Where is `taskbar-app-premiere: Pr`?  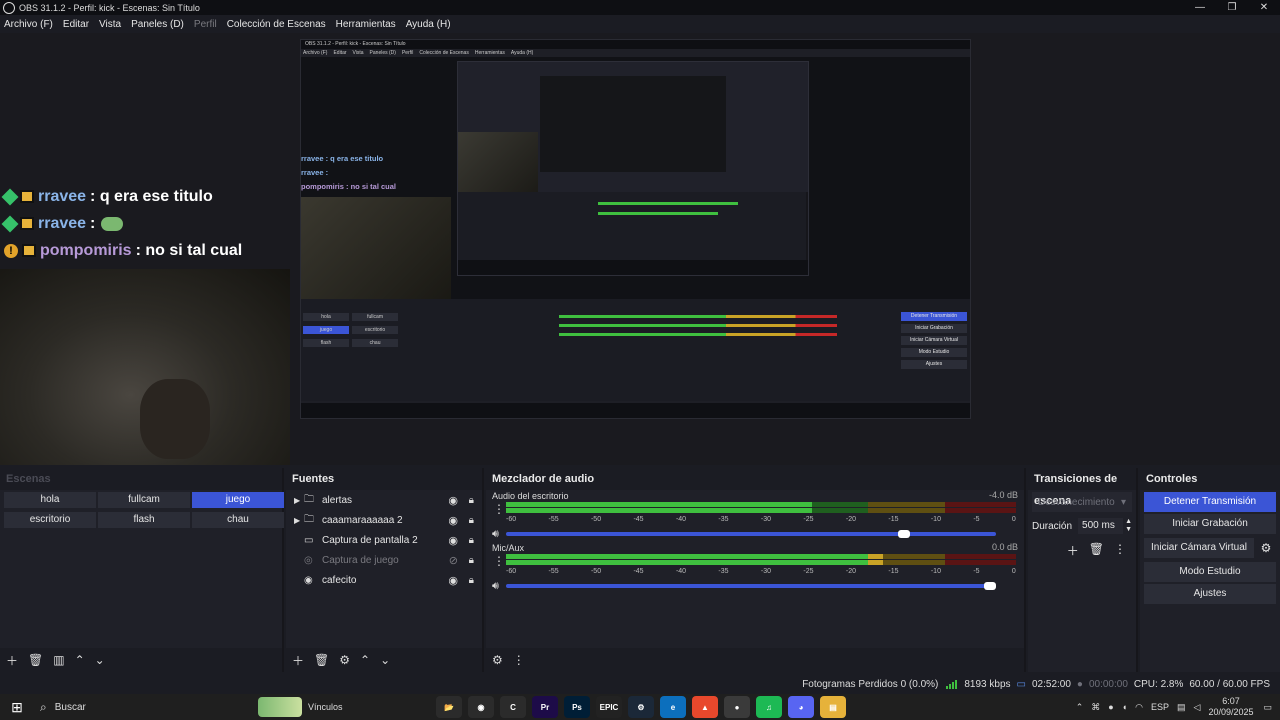 taskbar-app-premiere: Pr is located at coordinates (545, 707).